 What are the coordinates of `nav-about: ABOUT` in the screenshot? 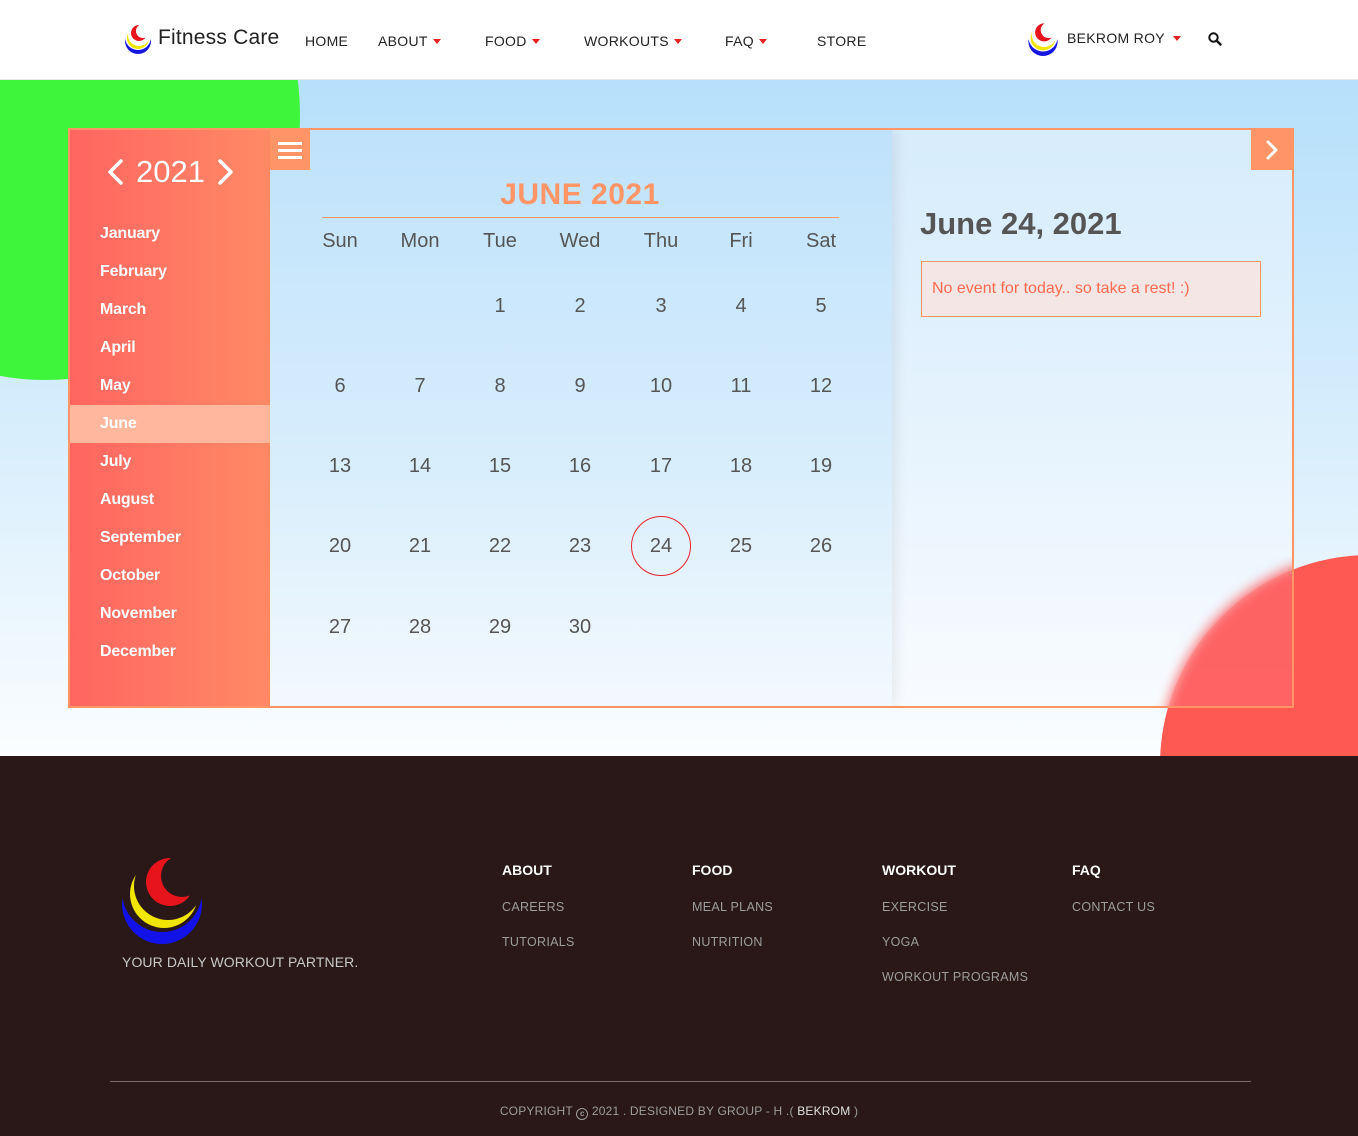 It's located at (409, 41).